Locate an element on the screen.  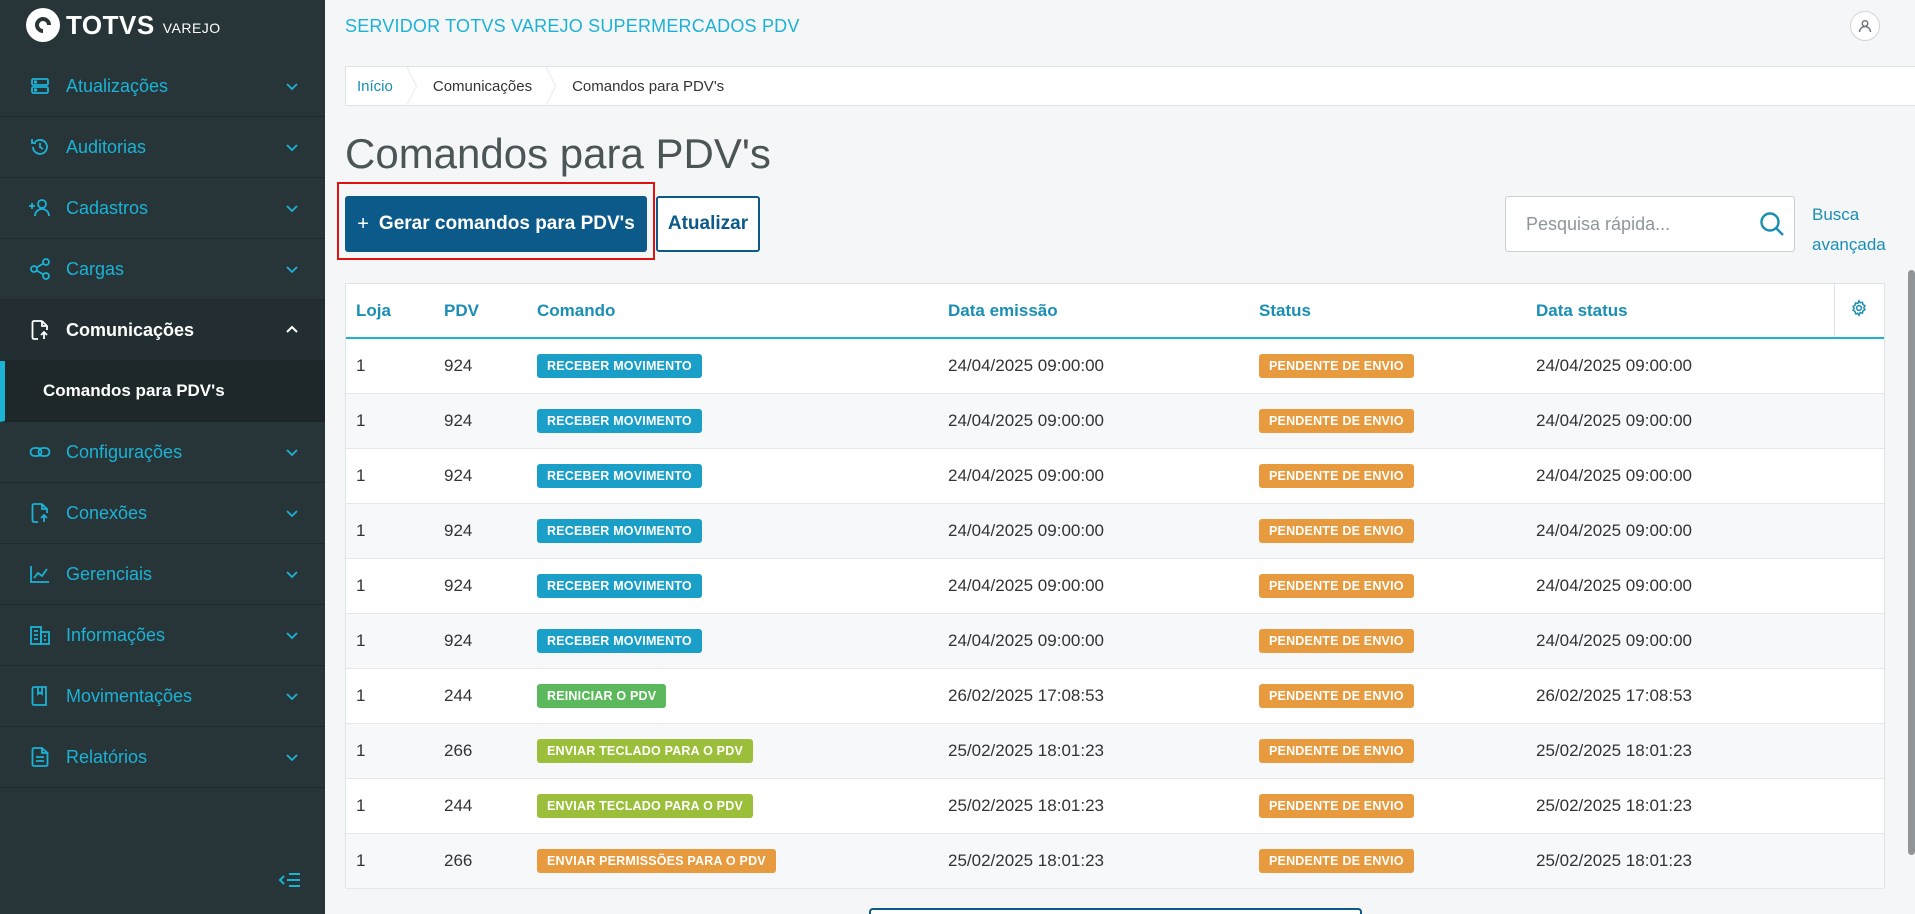
table-settings is located at coordinates (1858, 311).